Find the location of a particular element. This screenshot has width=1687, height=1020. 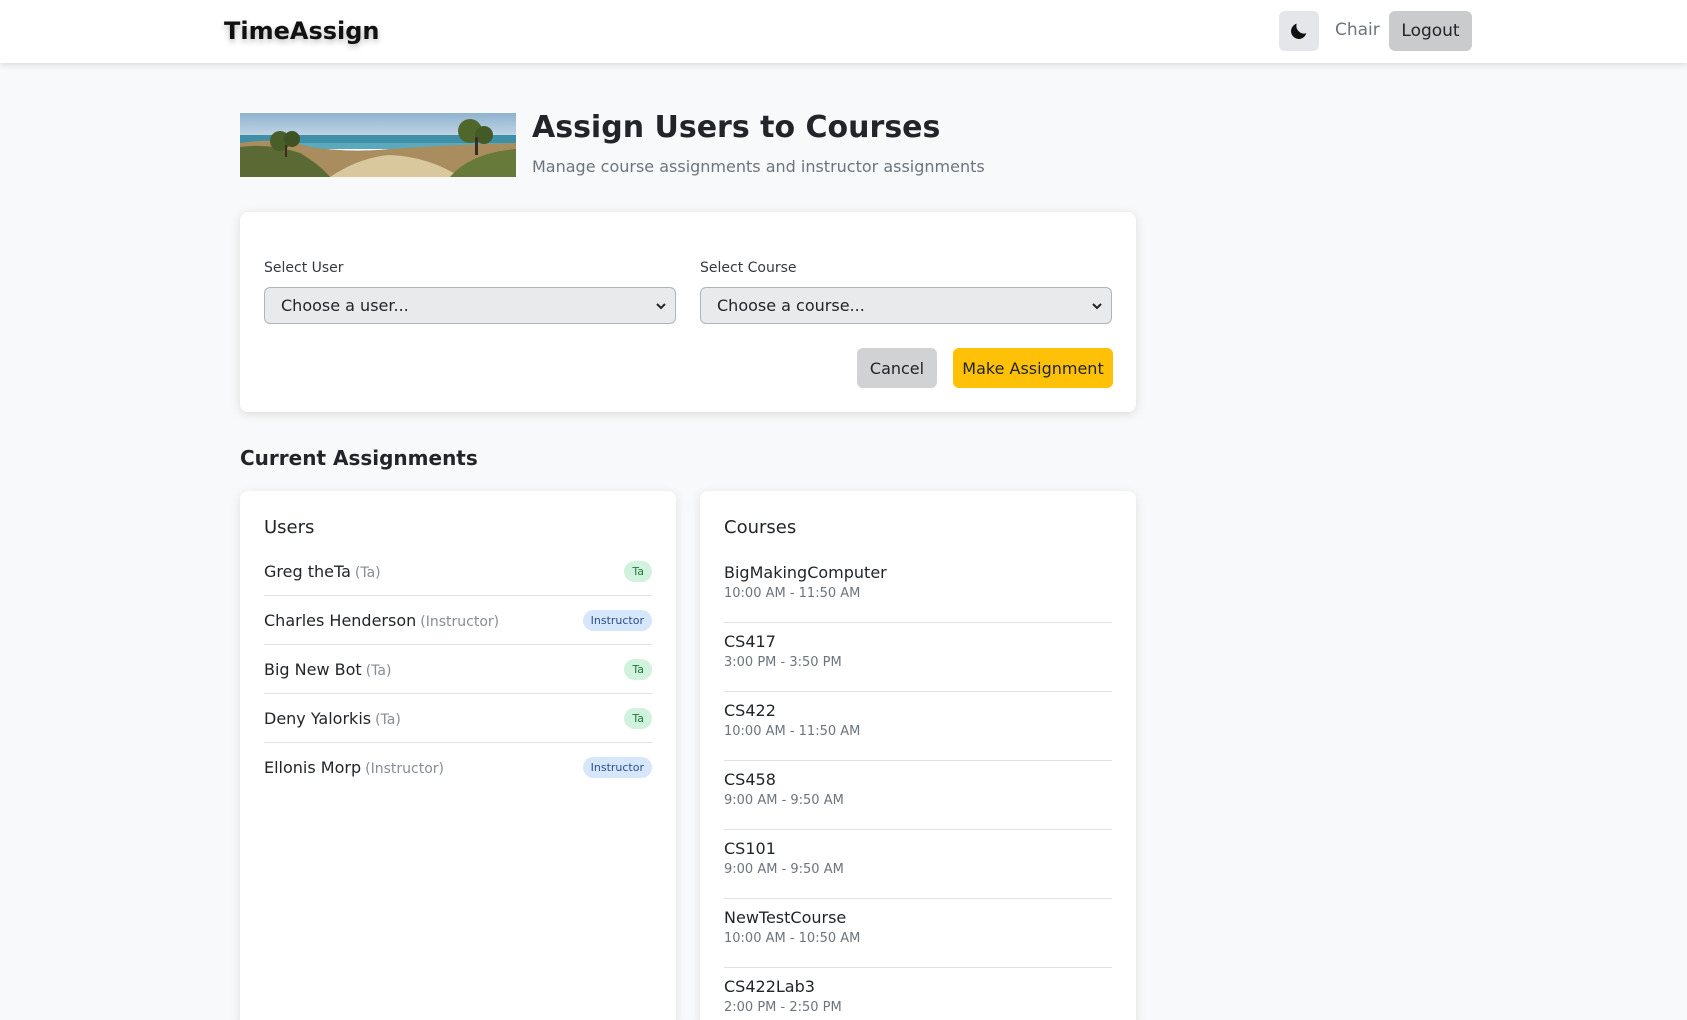

brand-logo: TimeAssign is located at coordinates (302, 31).